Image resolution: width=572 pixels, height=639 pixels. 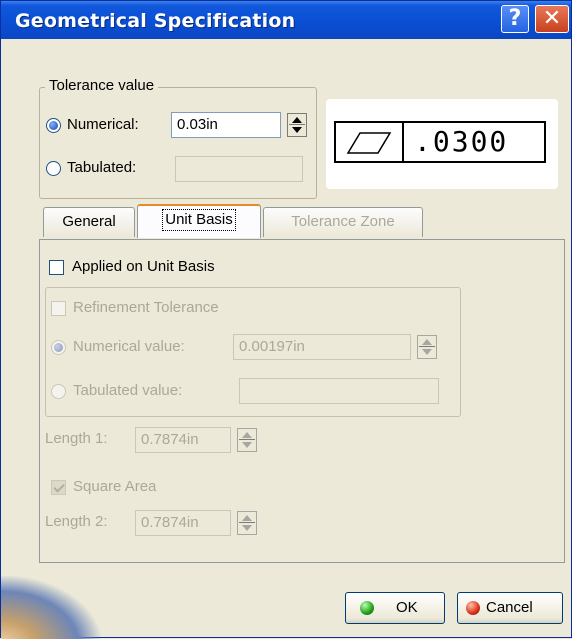 What do you see at coordinates (53, 125) in the screenshot?
I see `numerical-radio` at bounding box center [53, 125].